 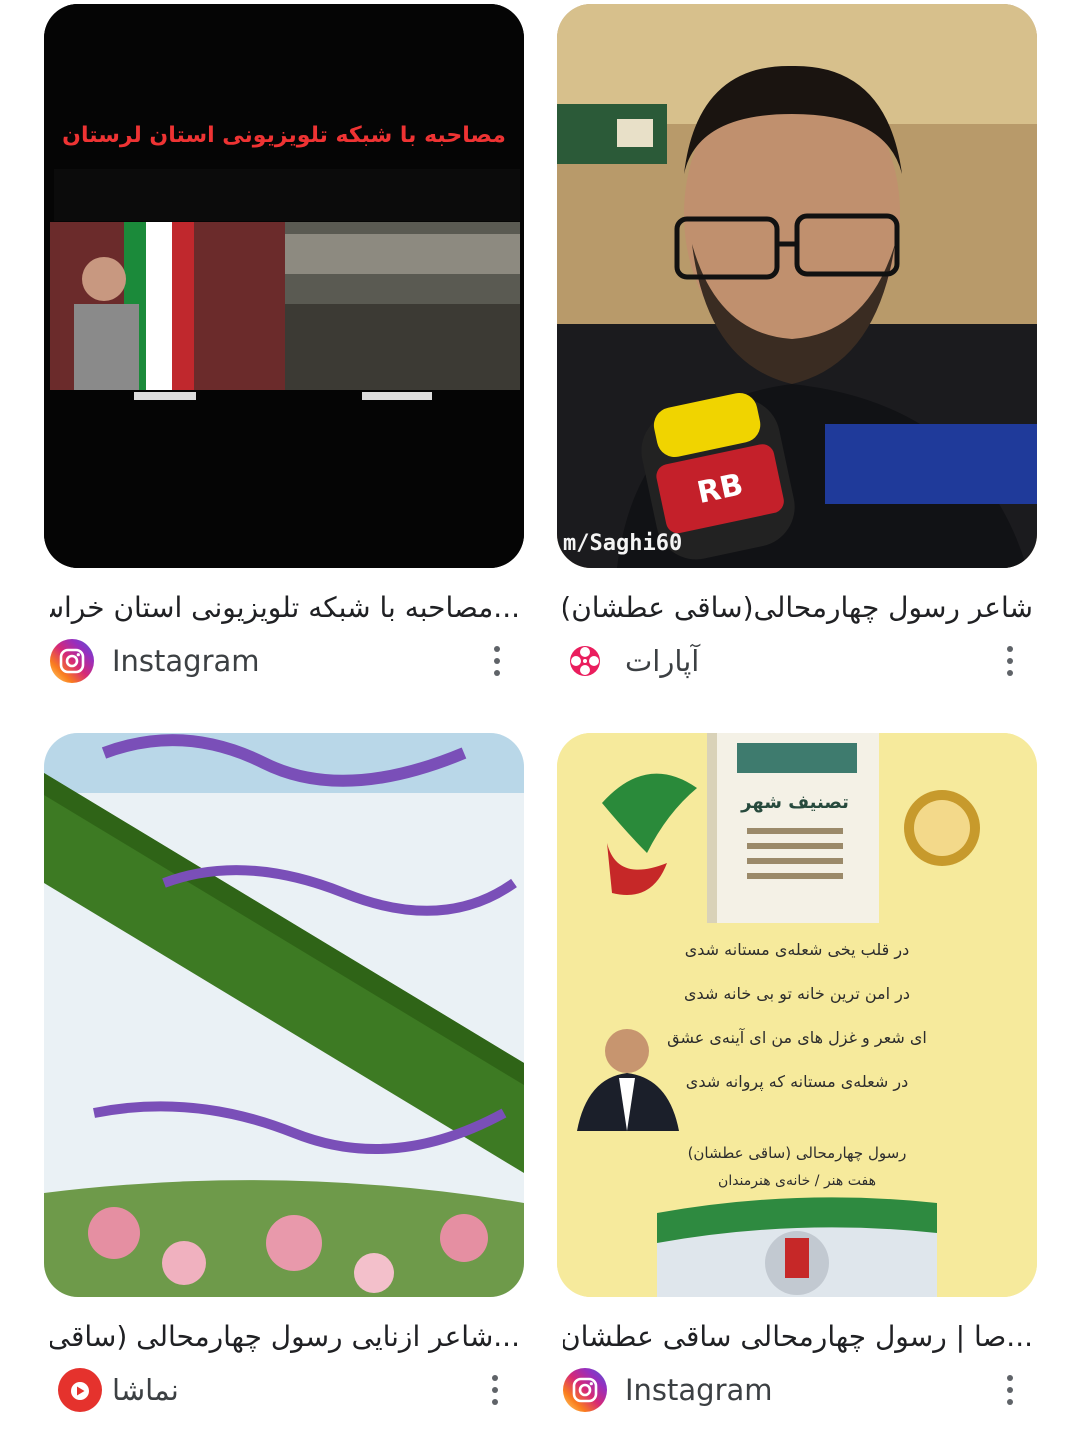 I want to click on thumb-caption-2: m/Saghi60, so click(x=622, y=543).